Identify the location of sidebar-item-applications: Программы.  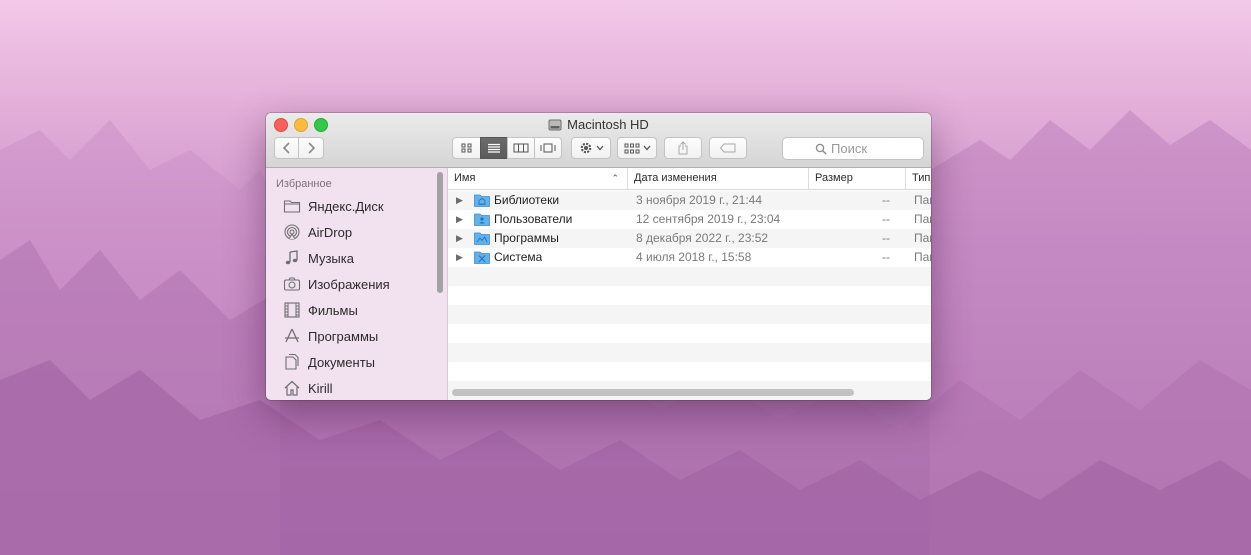
(330, 336).